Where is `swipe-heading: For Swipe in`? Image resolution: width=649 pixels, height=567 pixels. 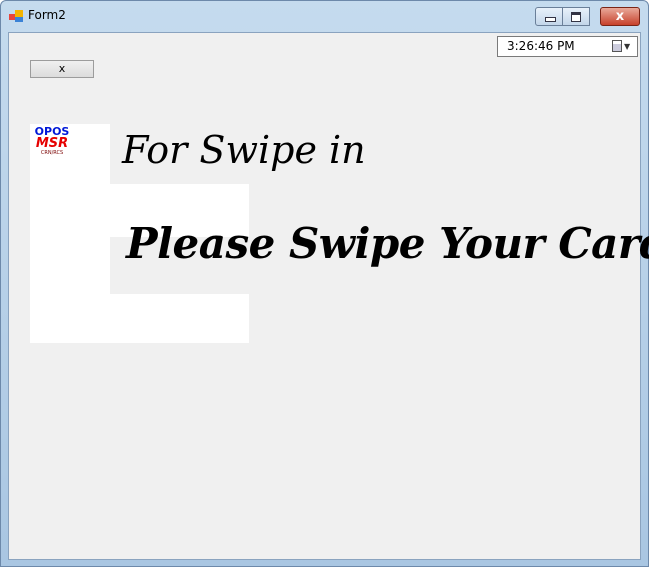
swipe-heading: For Swipe in is located at coordinates (244, 150).